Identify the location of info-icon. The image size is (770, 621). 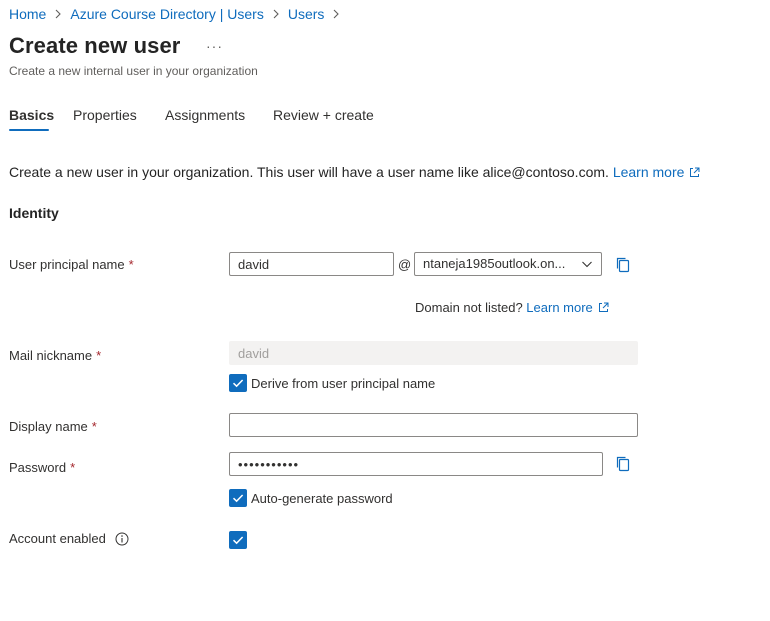
(122, 539).